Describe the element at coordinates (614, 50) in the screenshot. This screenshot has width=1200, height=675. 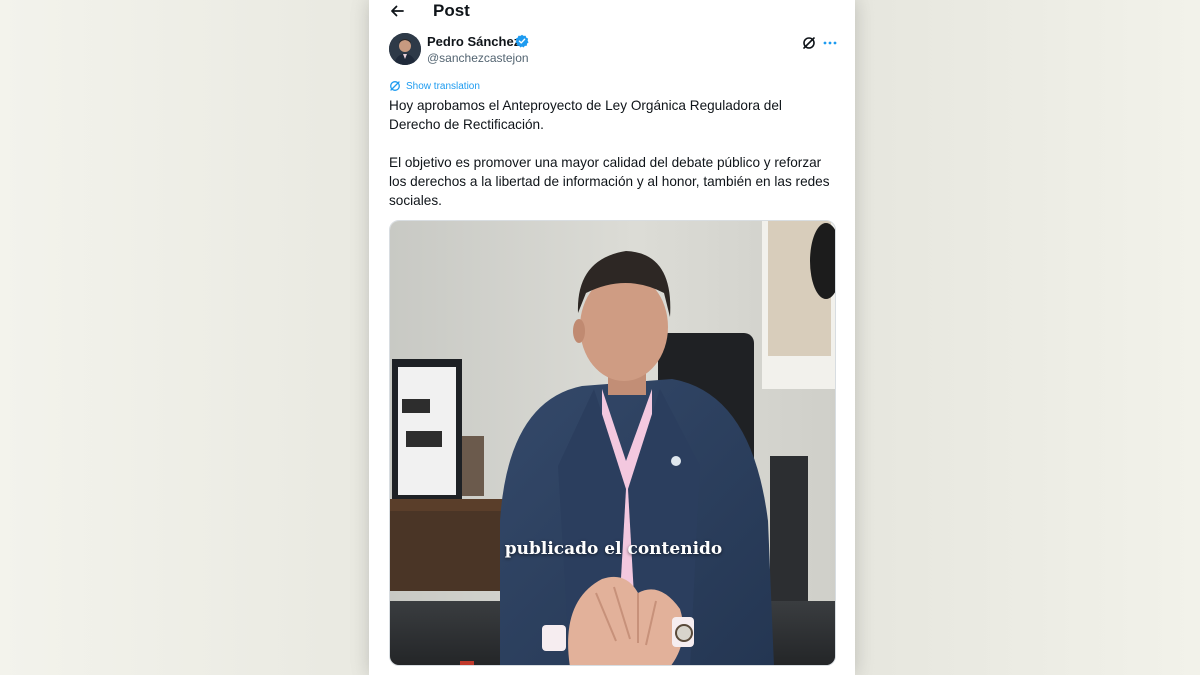
I see `author-row: Pedro Sánchez @sanchezcastejon` at that location.